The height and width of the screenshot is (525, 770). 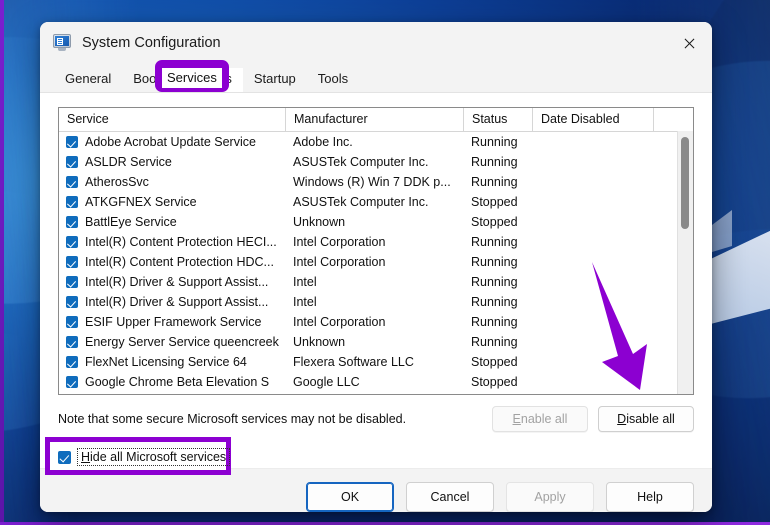 What do you see at coordinates (128, 162) in the screenshot?
I see `service-name-label: ASLDR Service` at bounding box center [128, 162].